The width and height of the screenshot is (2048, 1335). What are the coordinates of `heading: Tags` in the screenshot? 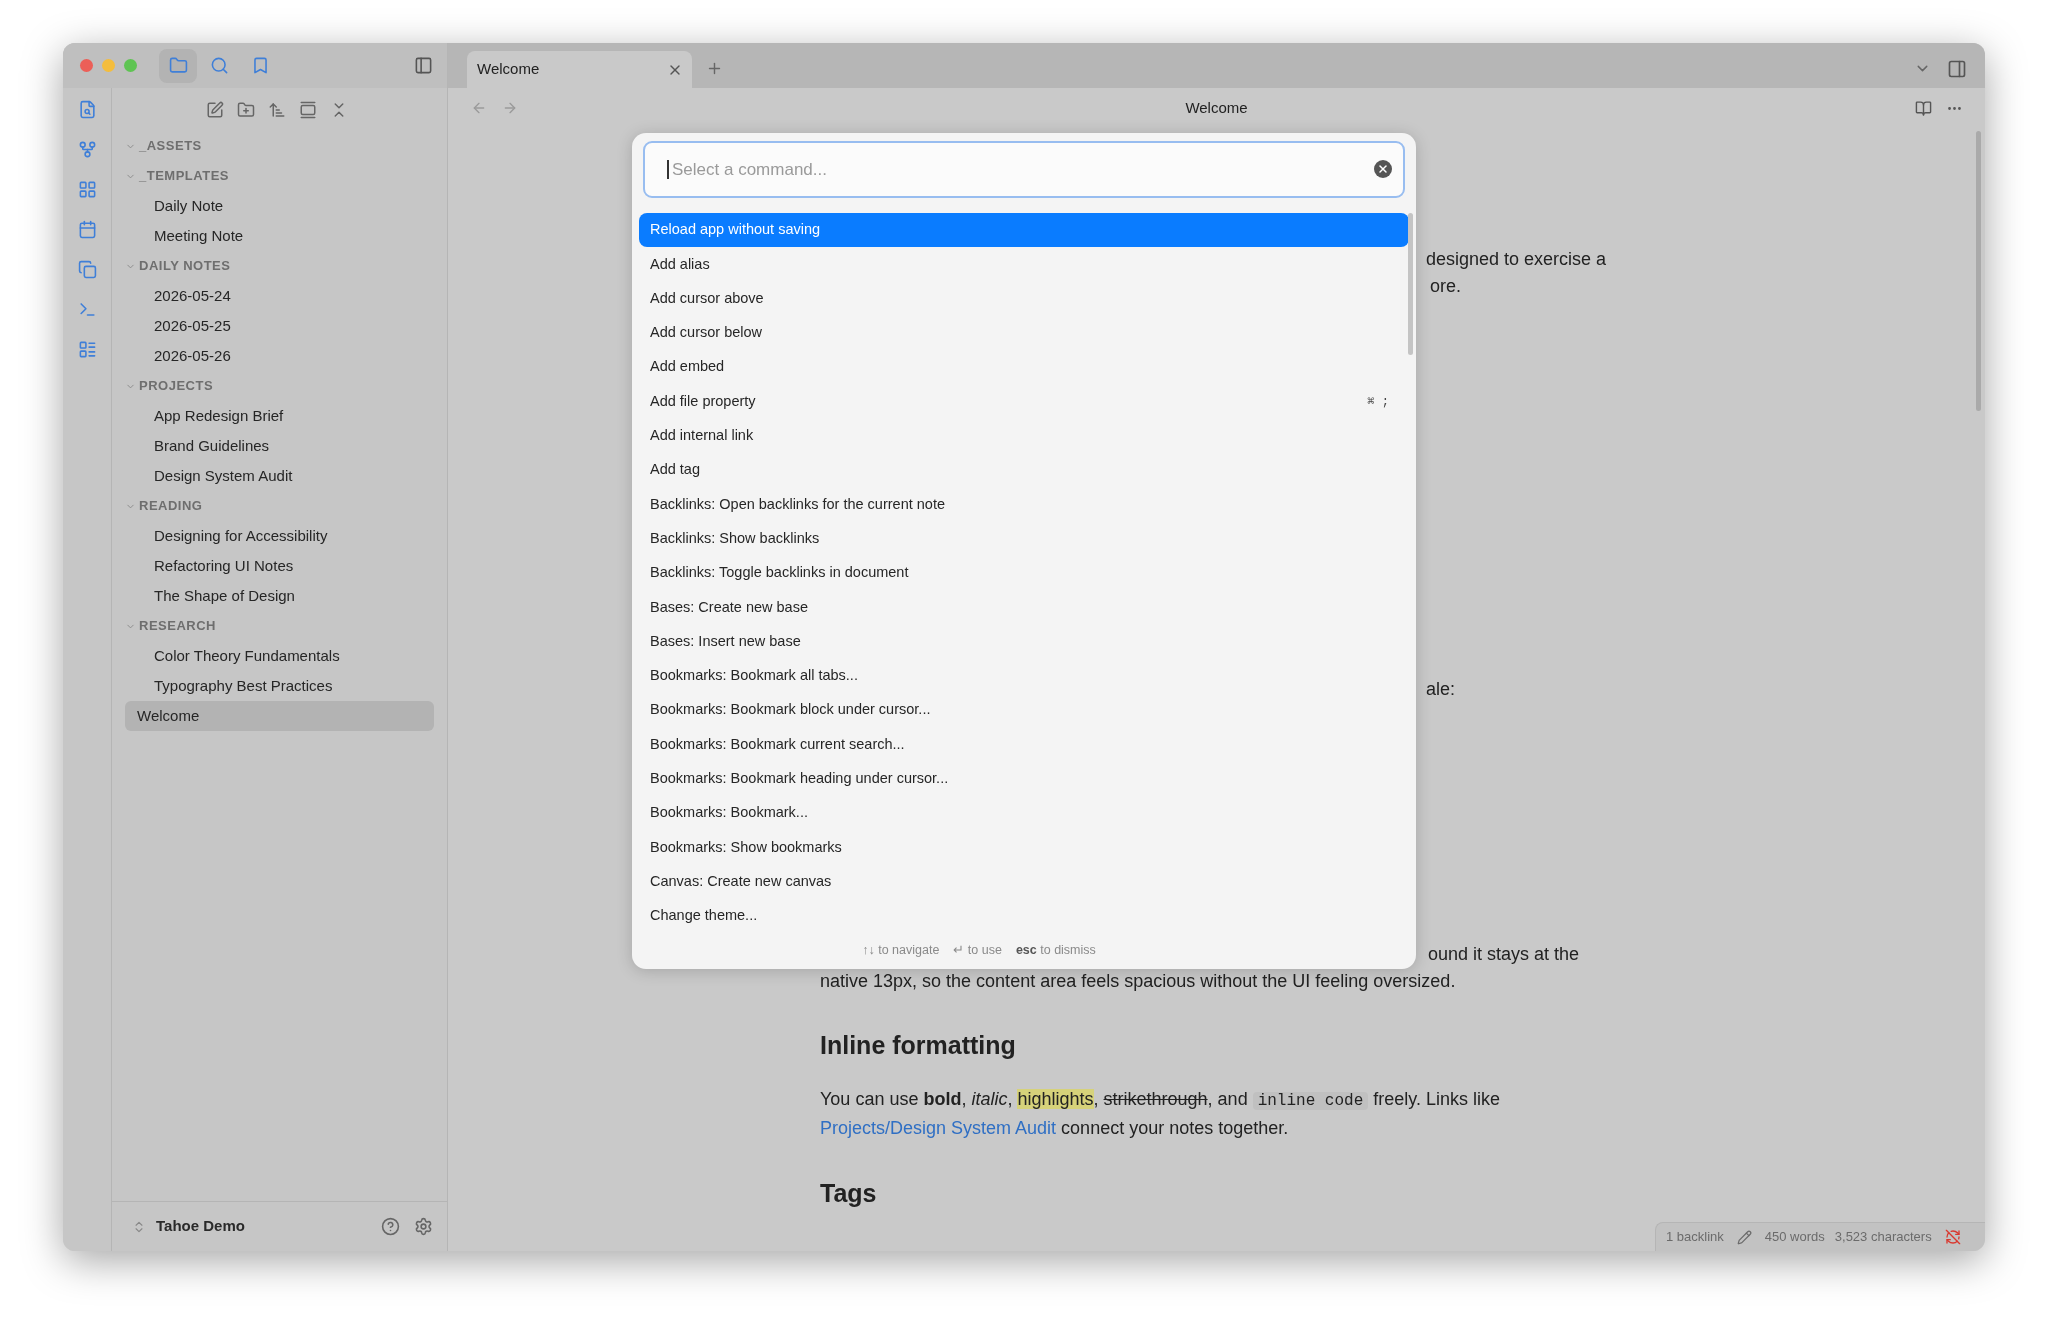 It's located at (848, 1193).